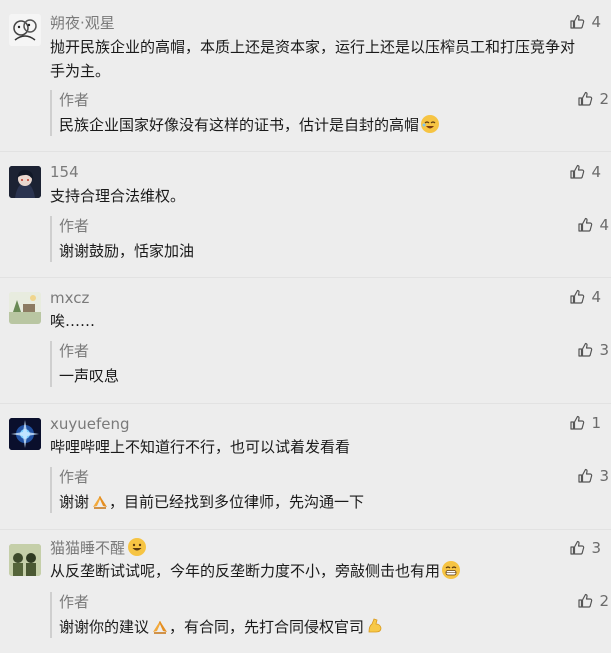 The image size is (611, 653). What do you see at coordinates (329, 364) in the screenshot?
I see `author-reply: 作者 一声叹息 3` at bounding box center [329, 364].